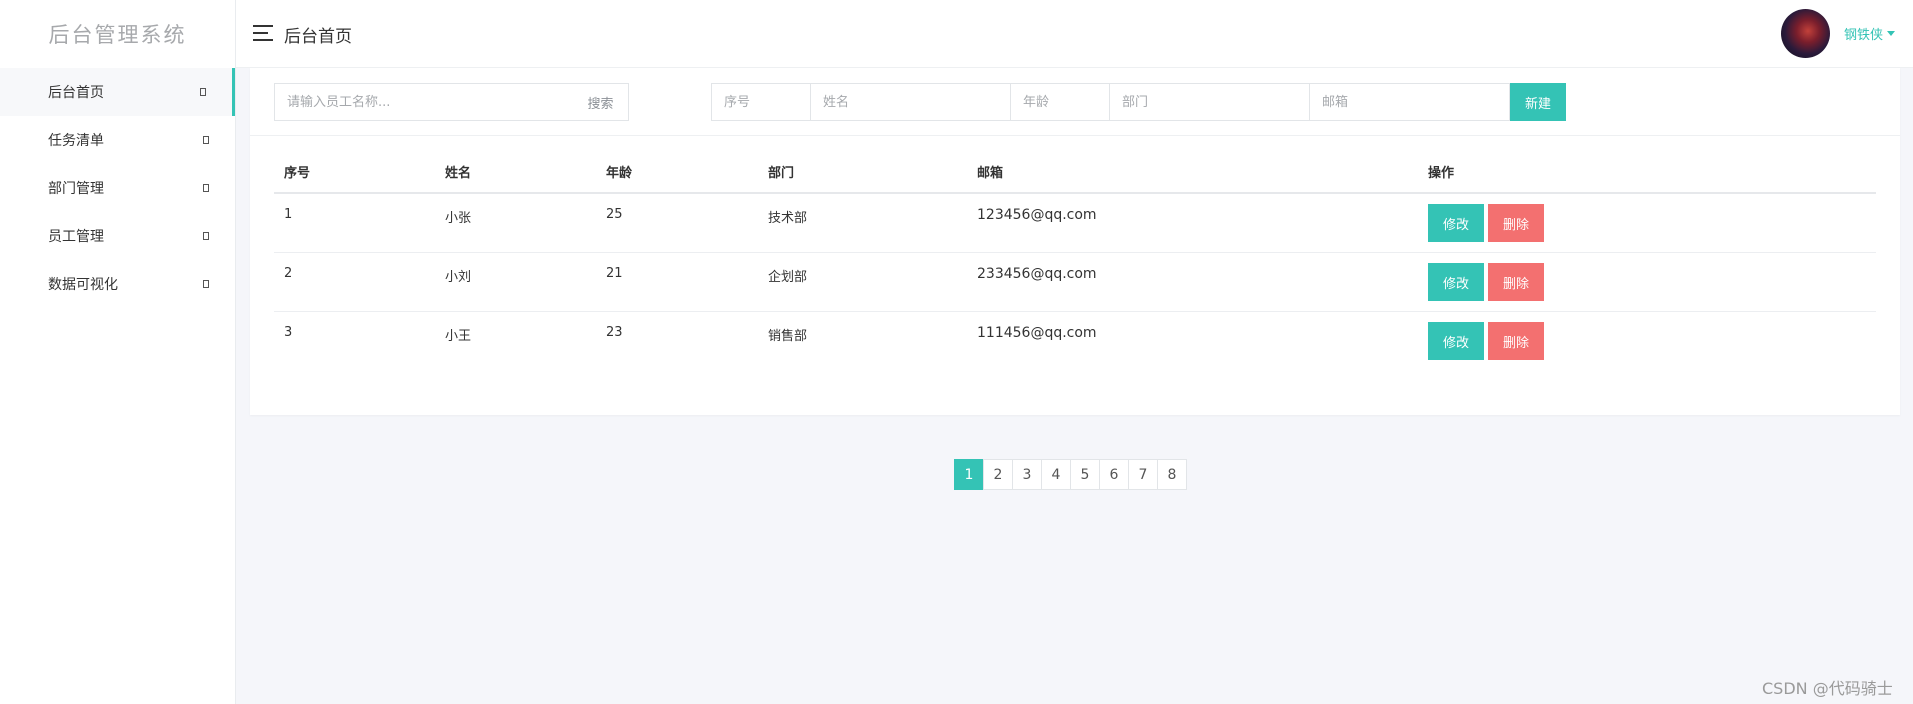 The height and width of the screenshot is (704, 1913). Describe the element at coordinates (117, 188) in the screenshot. I see `sidebar-item-departments: 部门管理` at that location.